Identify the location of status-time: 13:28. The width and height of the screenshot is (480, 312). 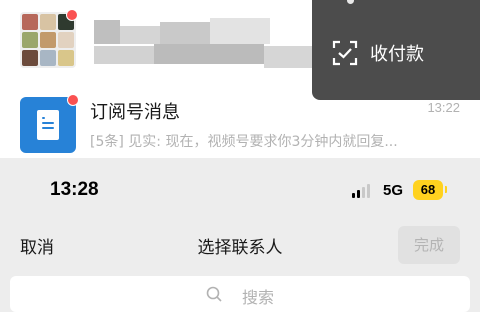
(74, 189).